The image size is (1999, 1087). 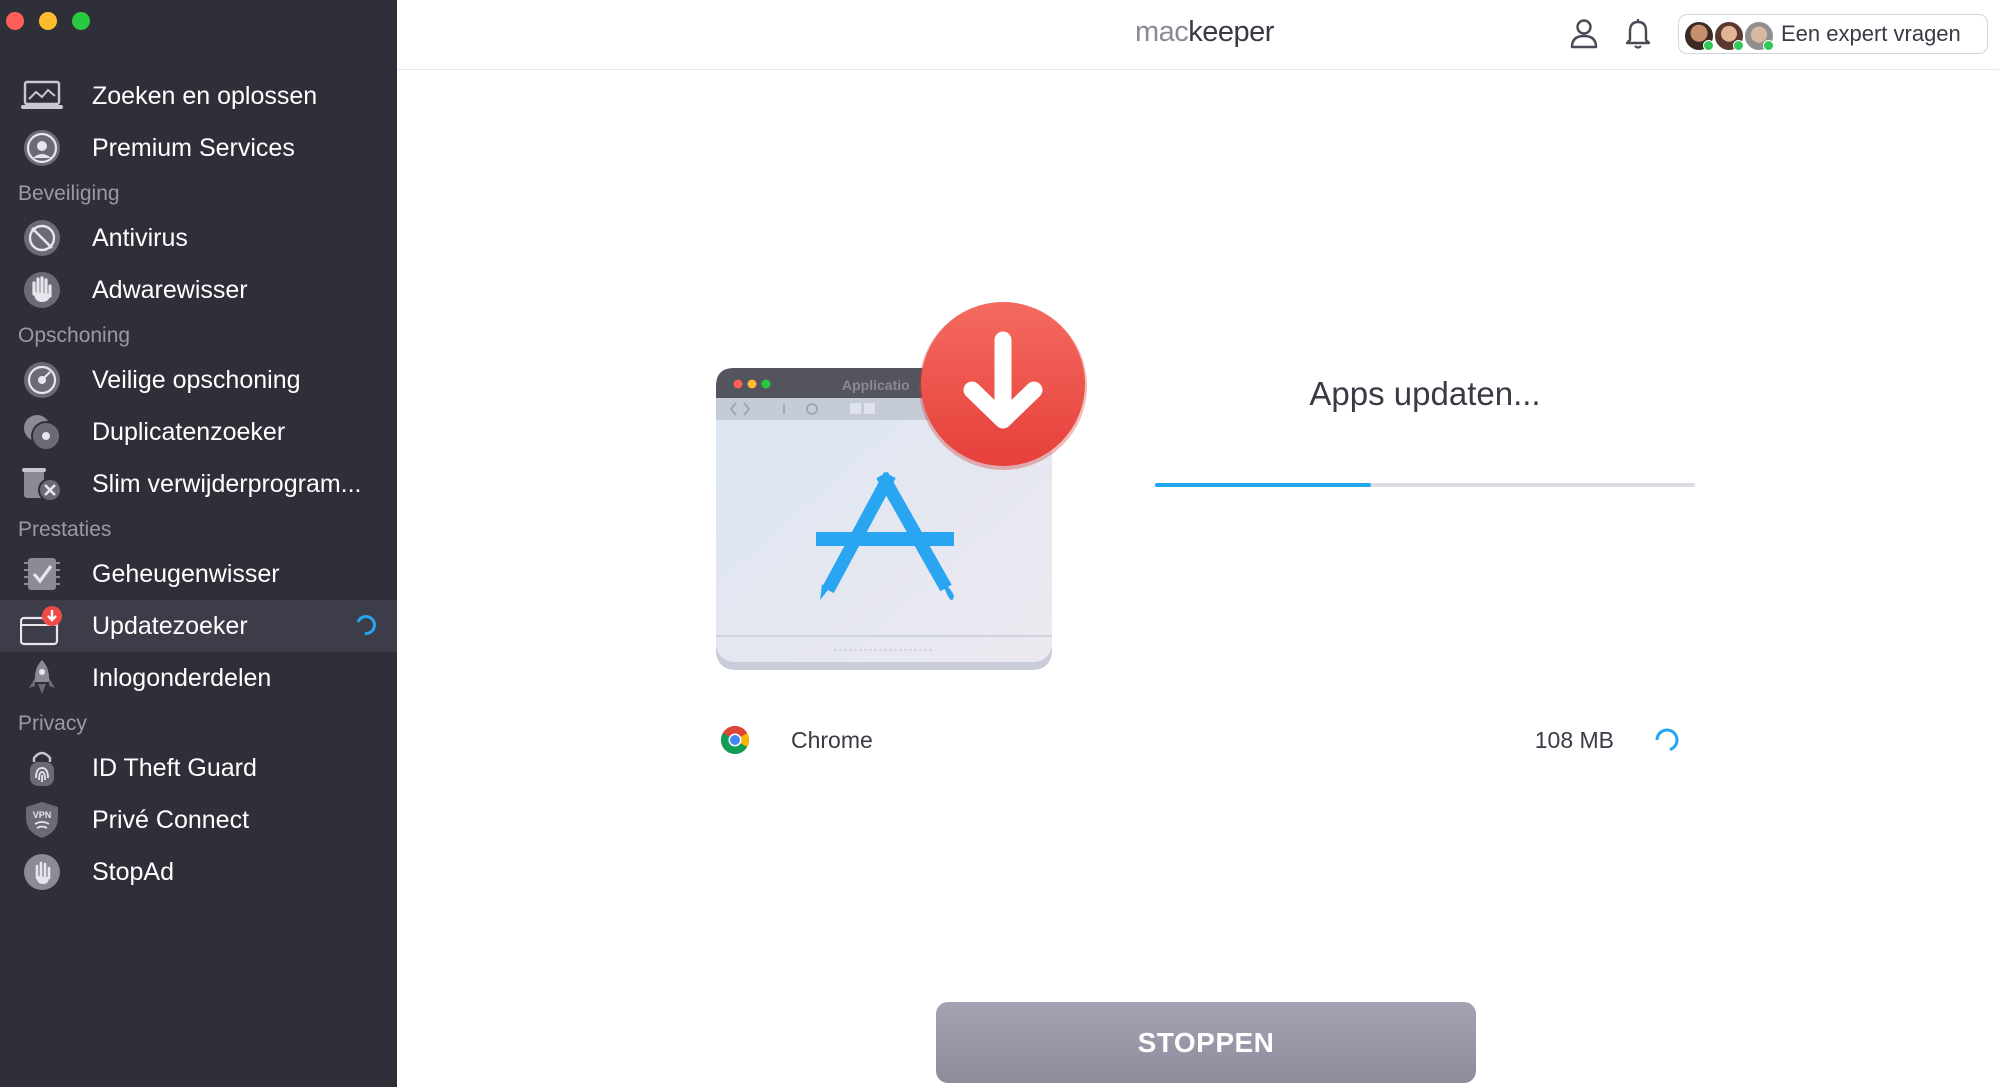 What do you see at coordinates (42, 768) in the screenshot?
I see `fingerprint-lock-icon` at bounding box center [42, 768].